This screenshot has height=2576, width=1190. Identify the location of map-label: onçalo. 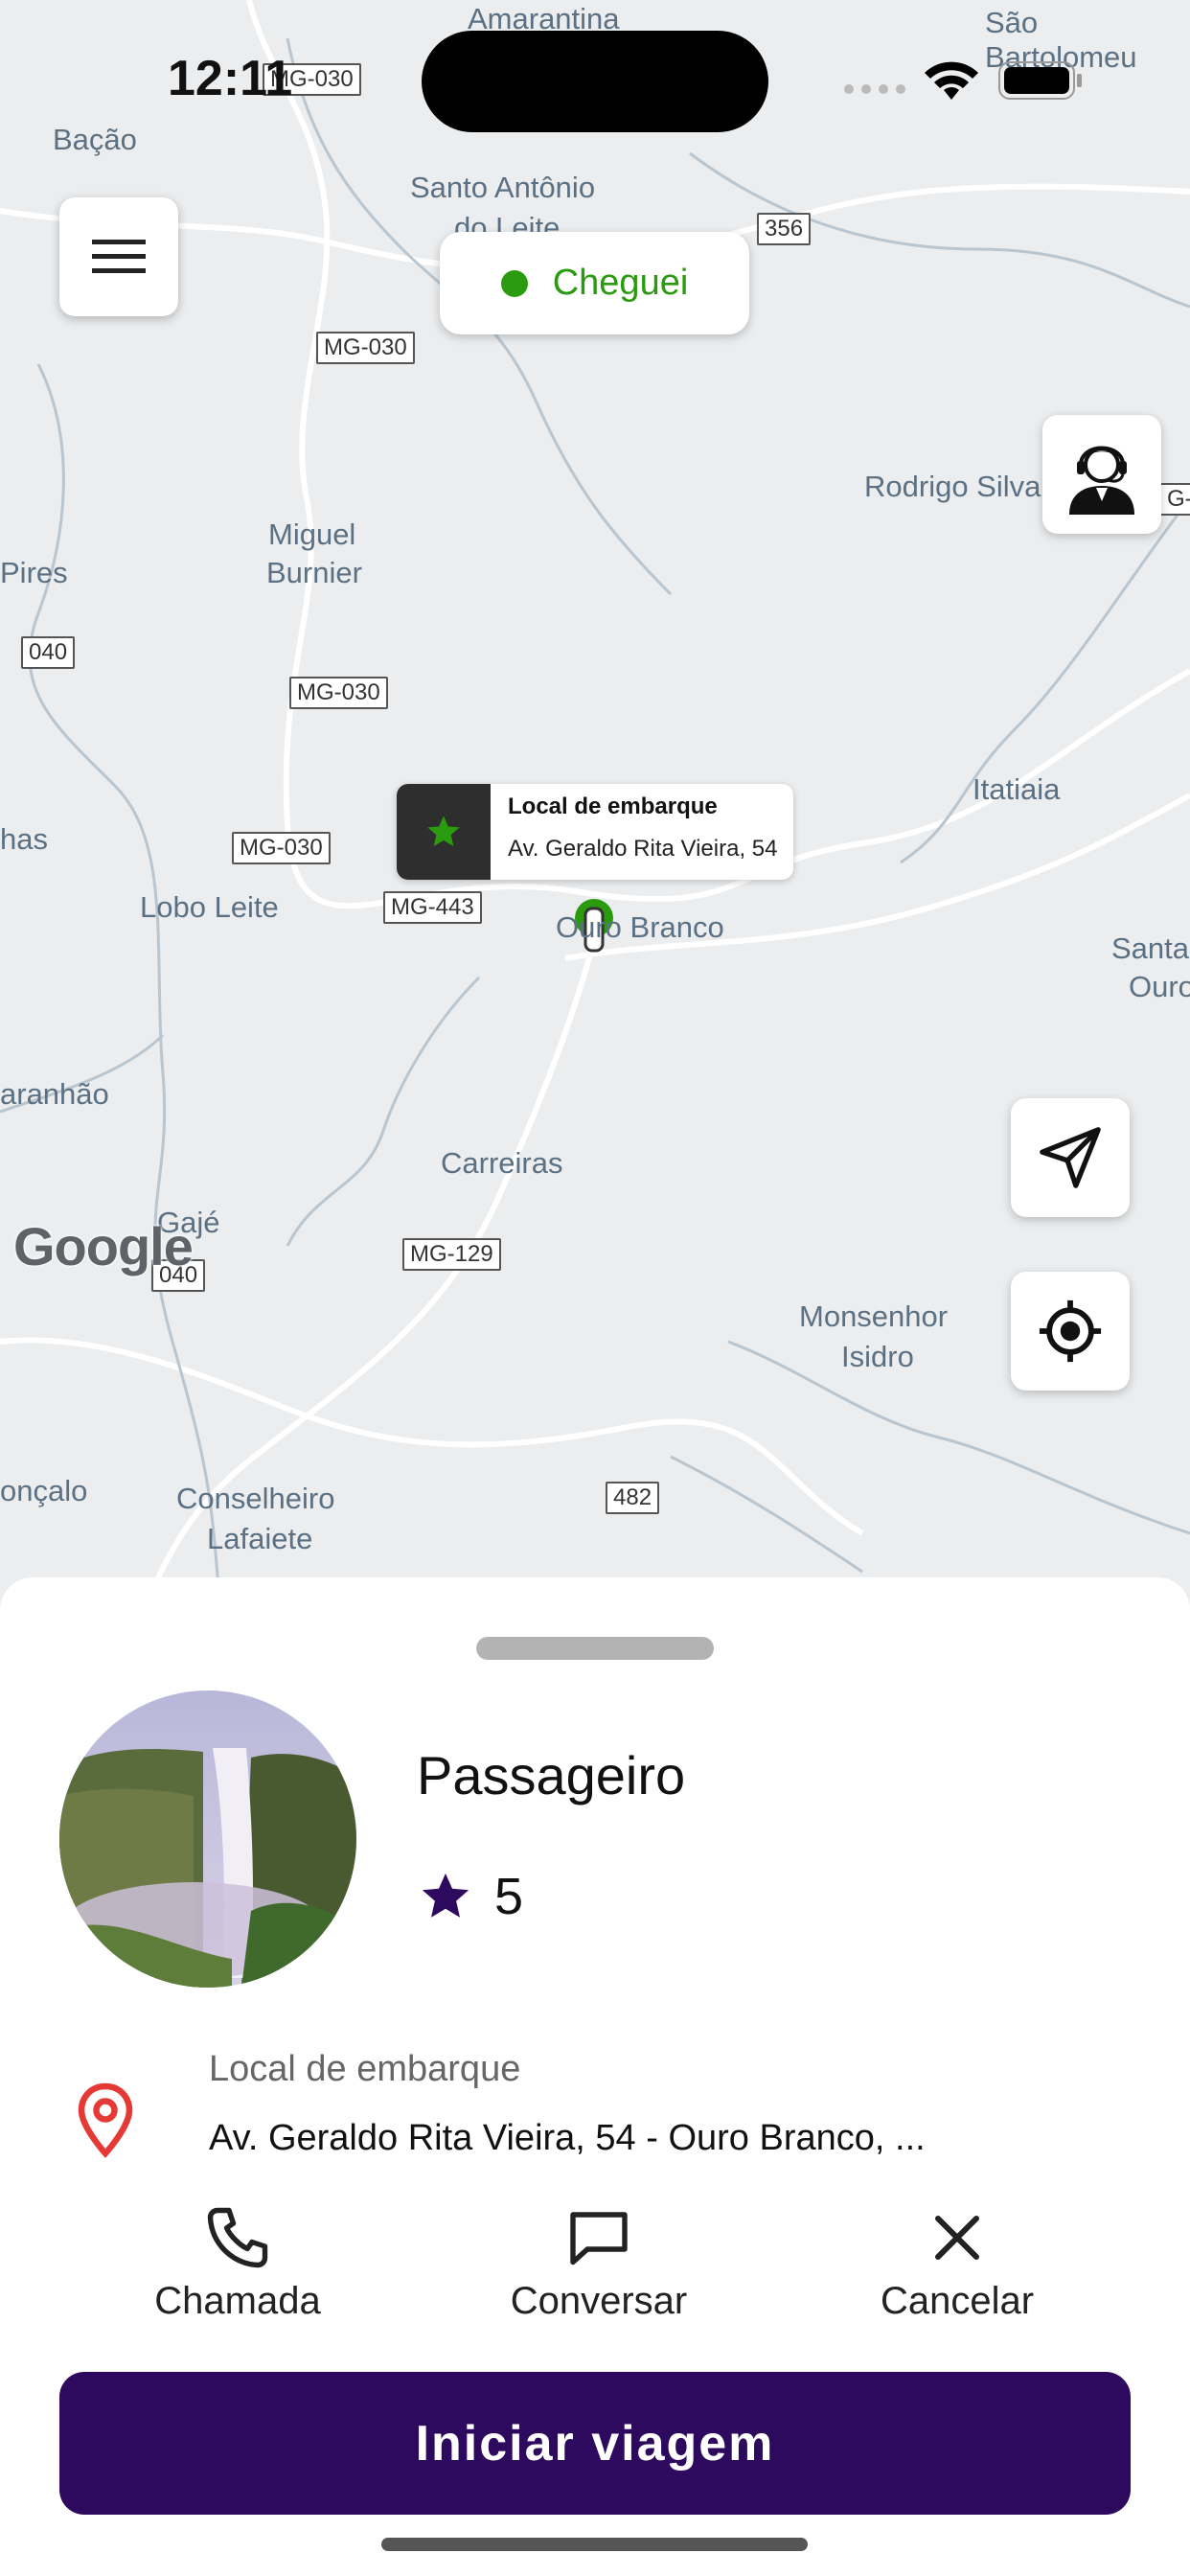
(44, 1490).